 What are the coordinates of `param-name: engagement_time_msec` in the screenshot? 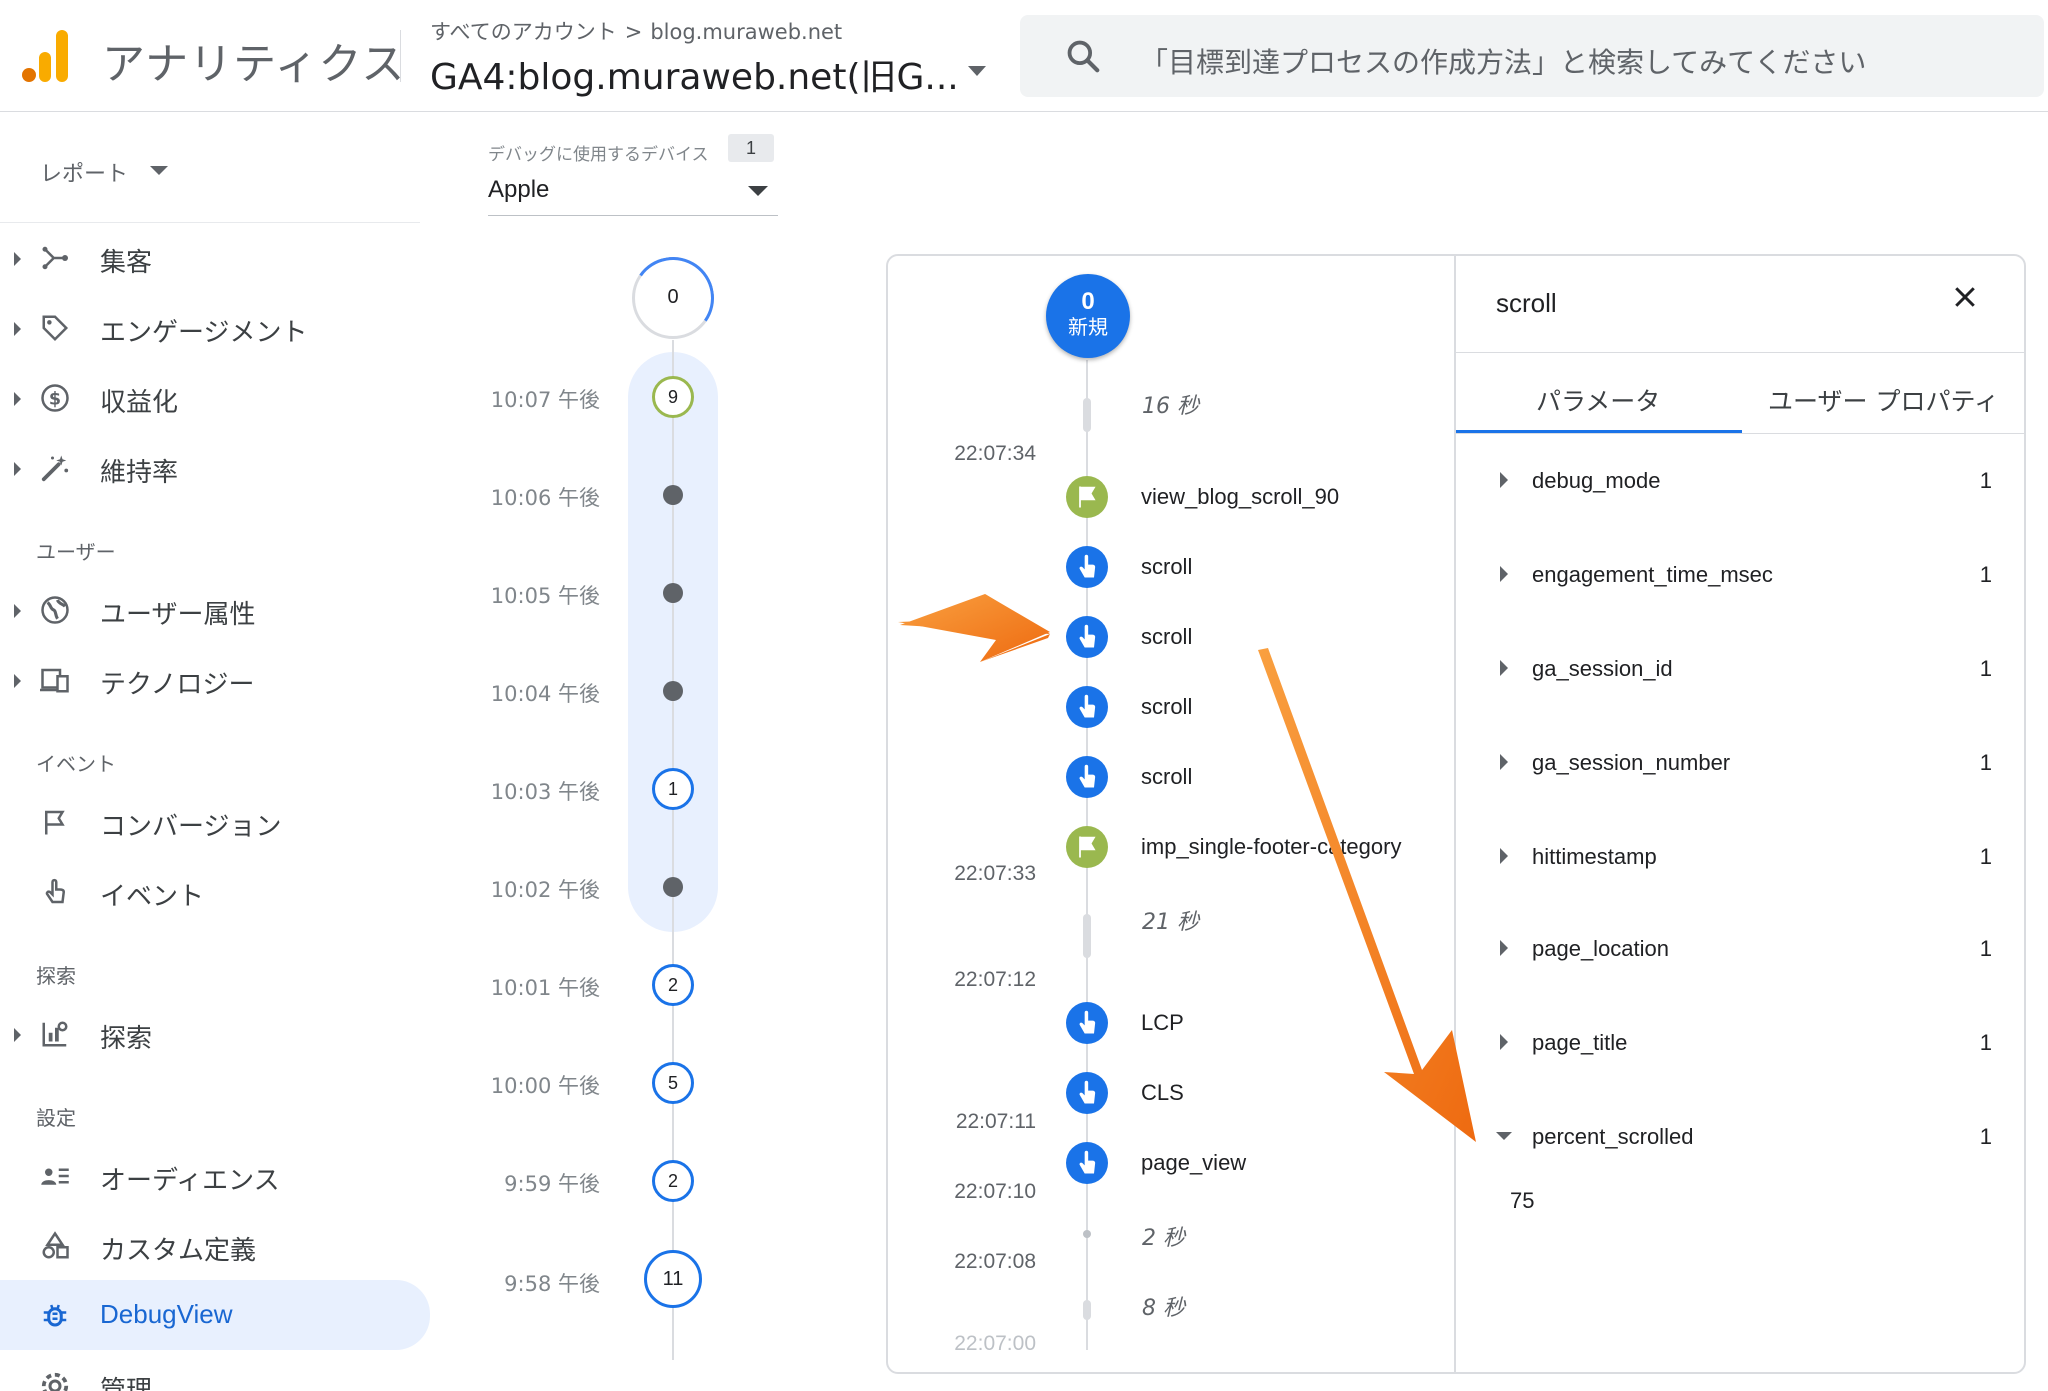 It's located at (1652, 574).